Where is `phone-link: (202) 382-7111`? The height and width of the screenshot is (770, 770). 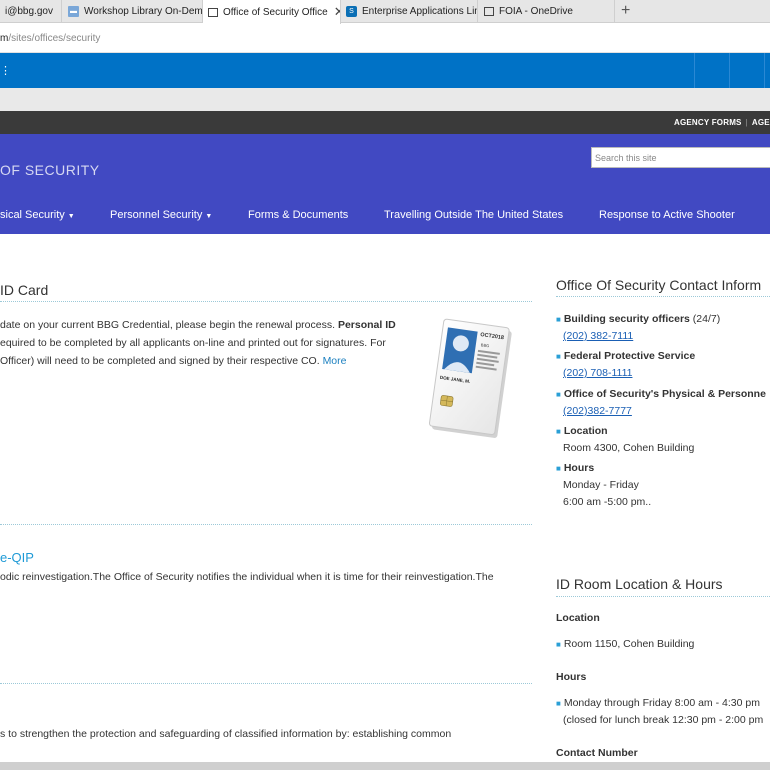 phone-link: (202) 382-7111 is located at coordinates (598, 336).